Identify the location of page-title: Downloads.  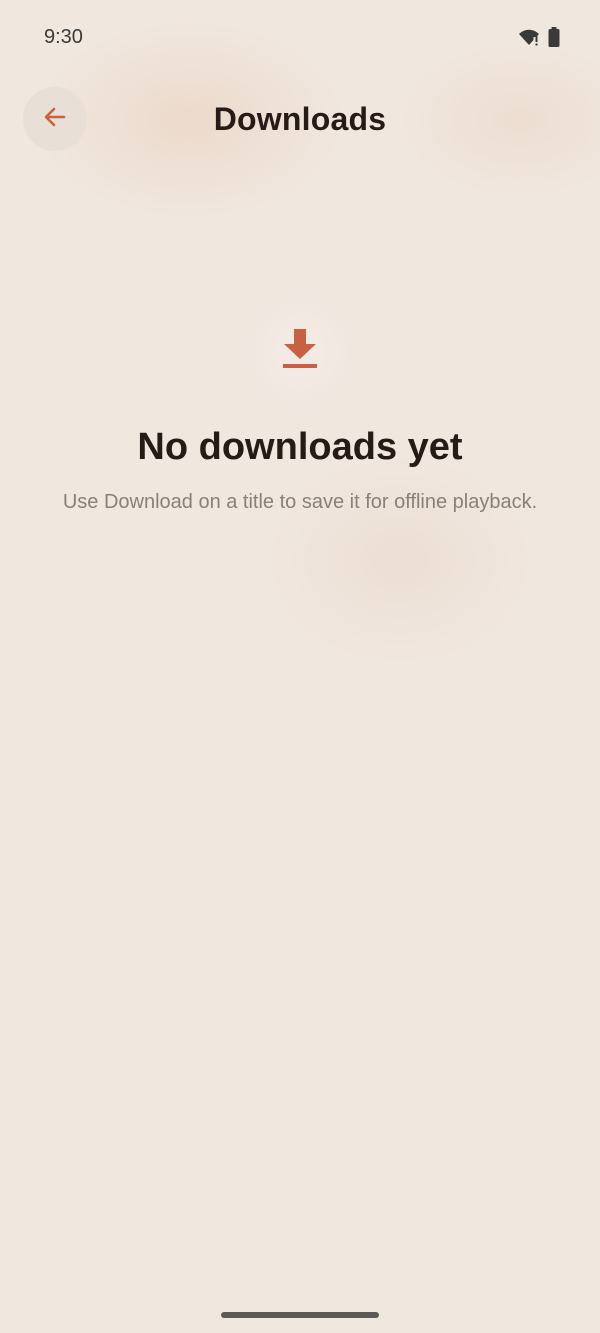
(300, 119).